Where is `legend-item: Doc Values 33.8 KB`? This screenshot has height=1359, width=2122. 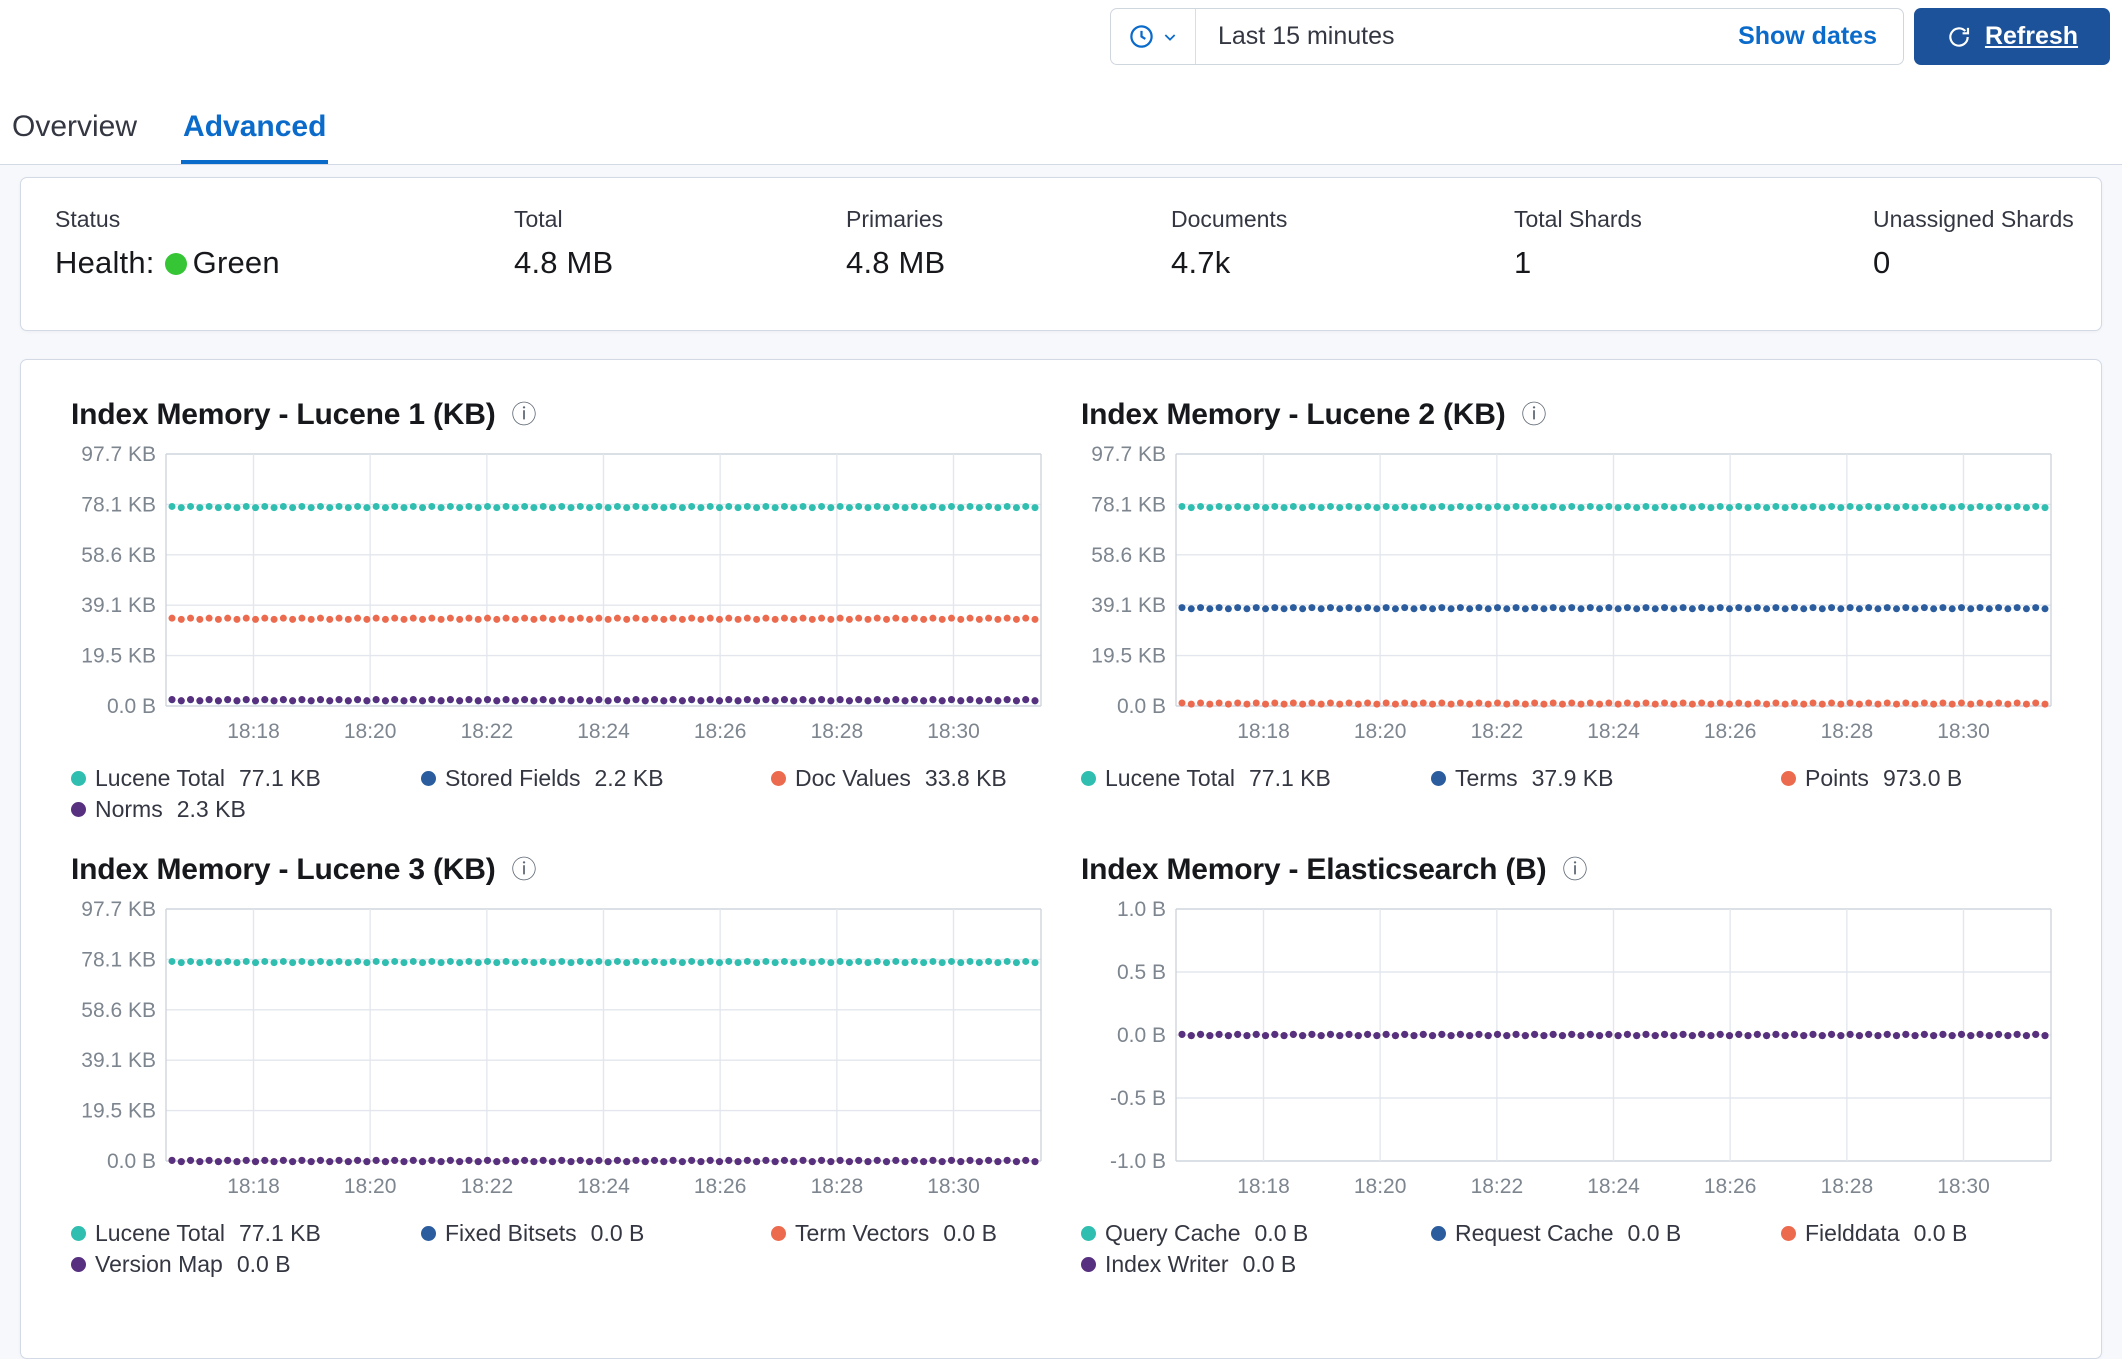 legend-item: Doc Values 33.8 KB is located at coordinates (908, 778).